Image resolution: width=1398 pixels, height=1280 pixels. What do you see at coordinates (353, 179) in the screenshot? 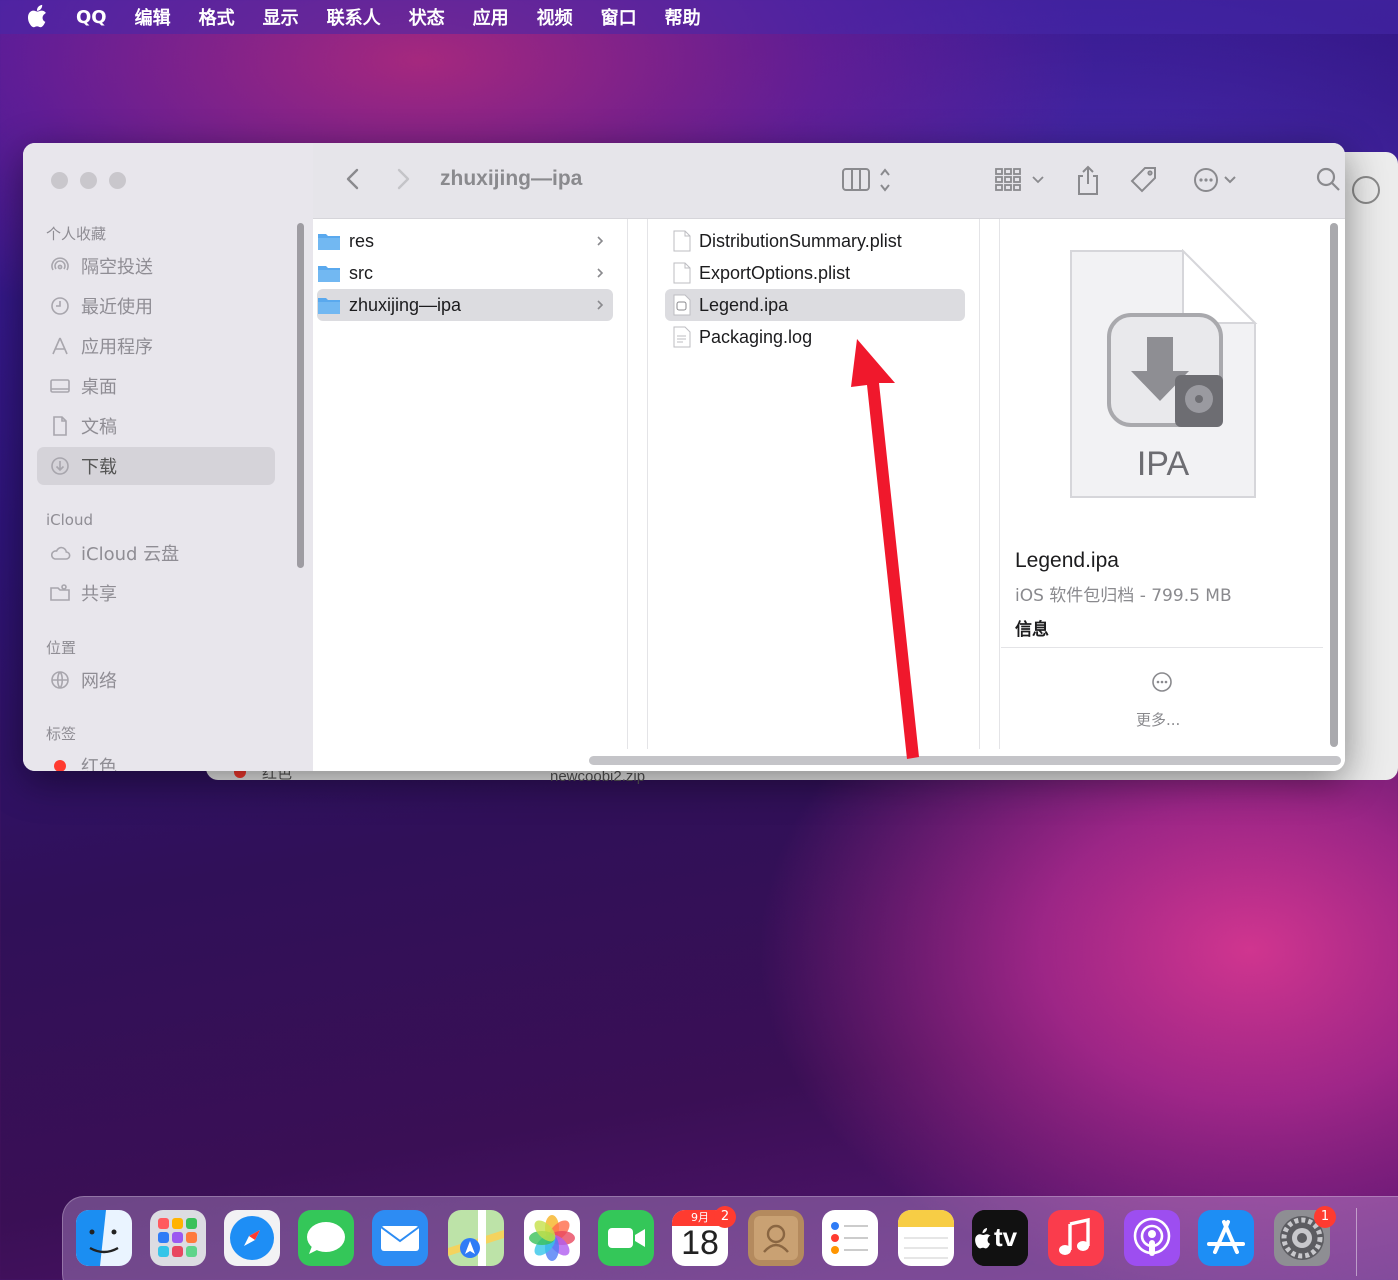
I see `back-icon` at bounding box center [353, 179].